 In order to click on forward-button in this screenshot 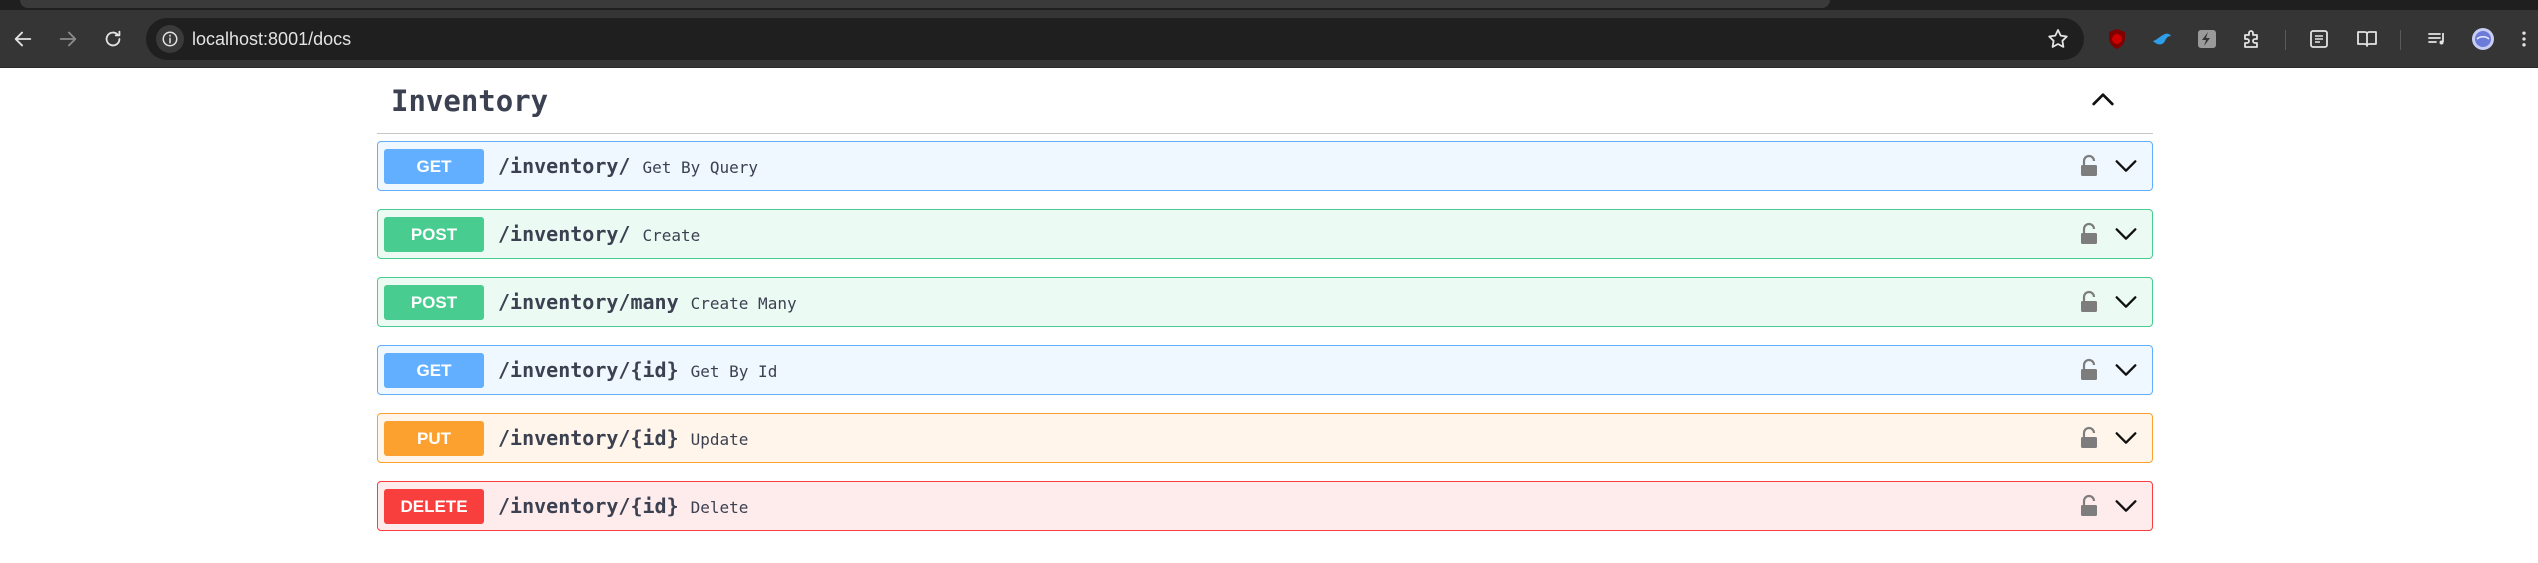, I will do `click(68, 39)`.